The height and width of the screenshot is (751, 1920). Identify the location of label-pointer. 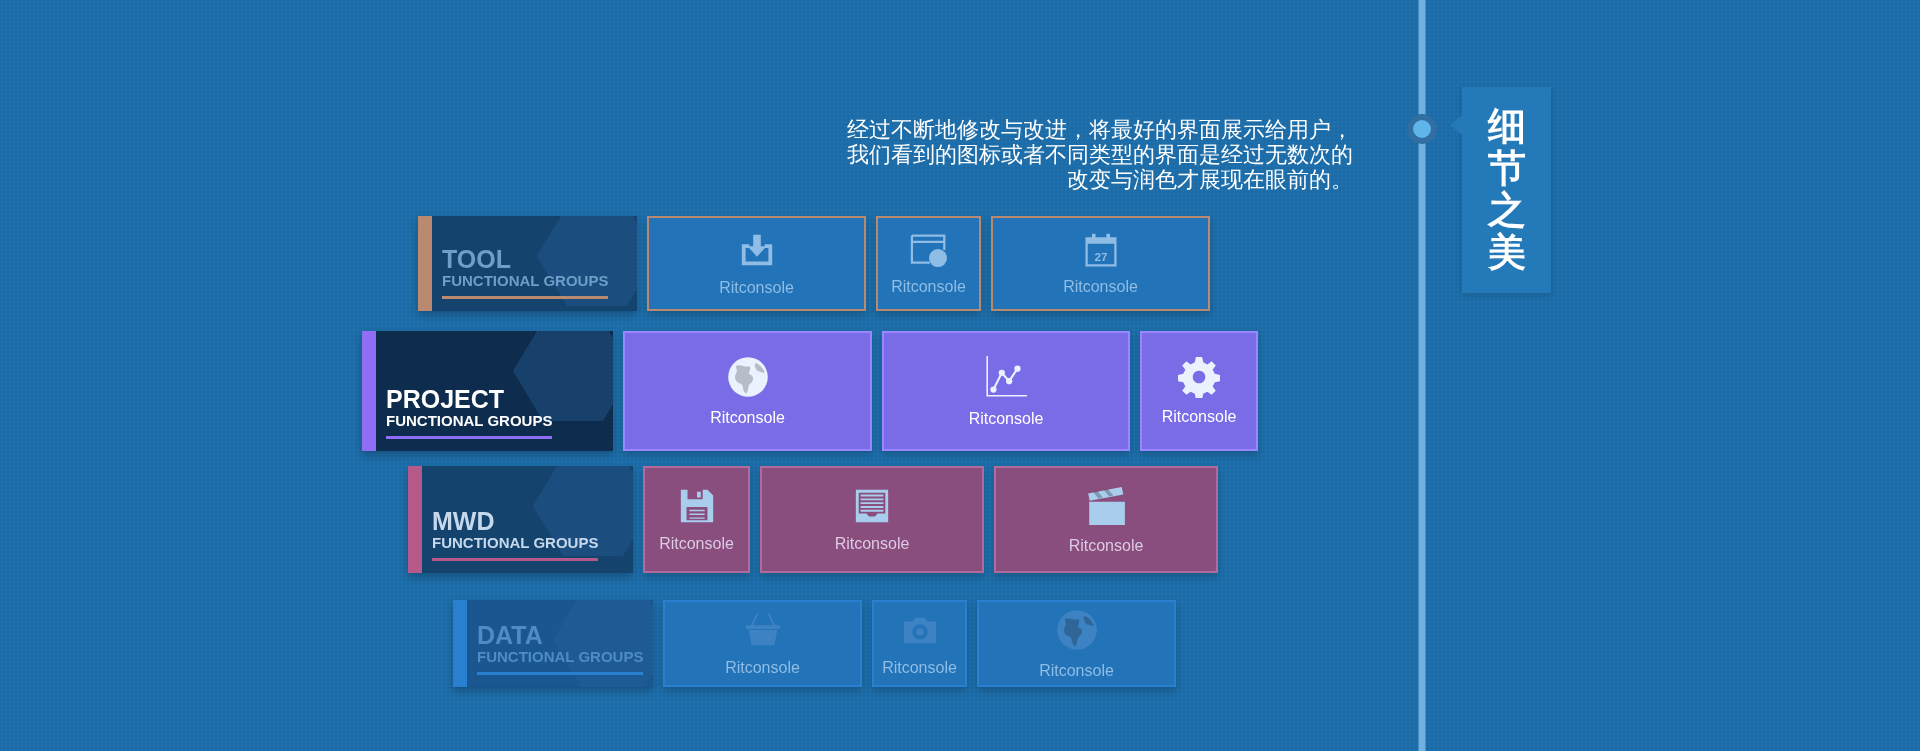
(1456, 125).